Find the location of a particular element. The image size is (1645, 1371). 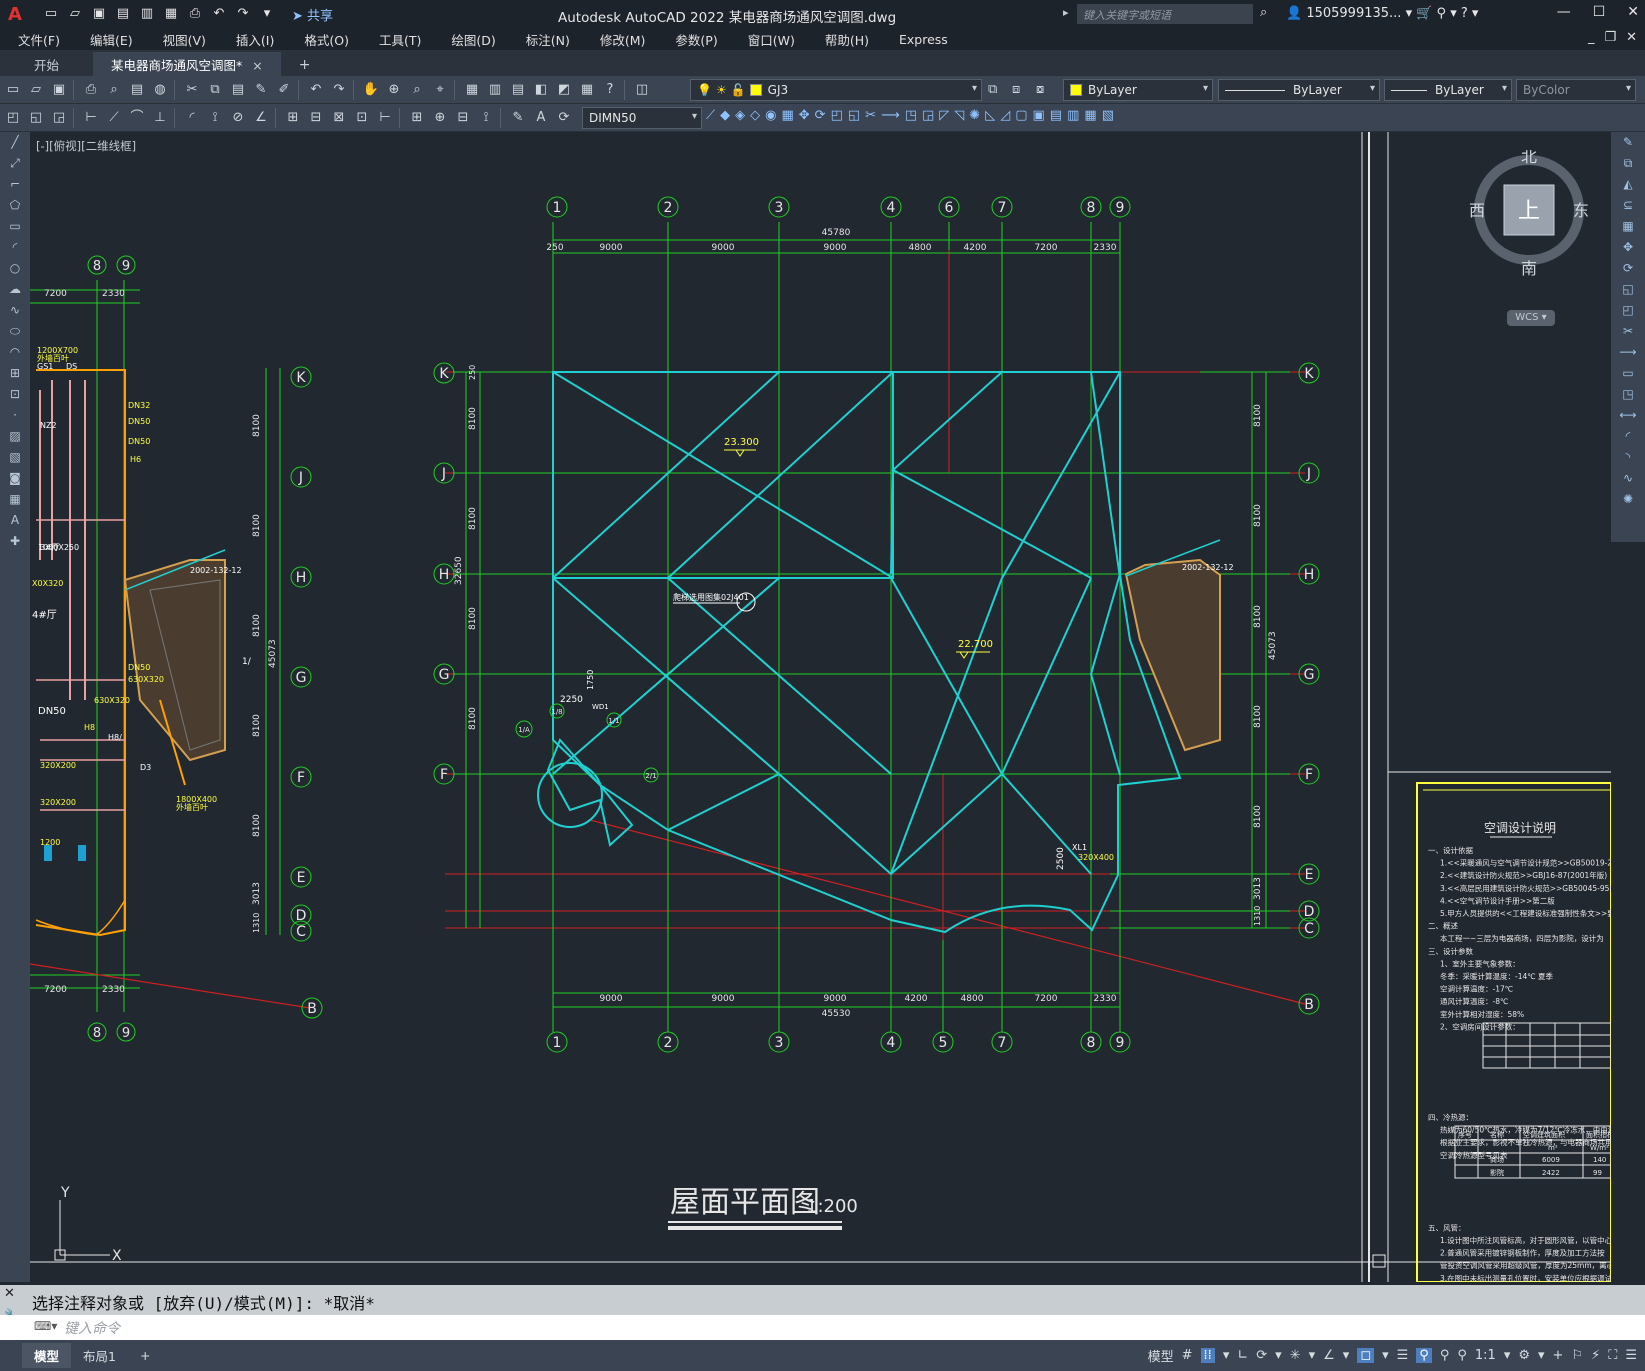

region-icon: ◙ is located at coordinates (15, 478).